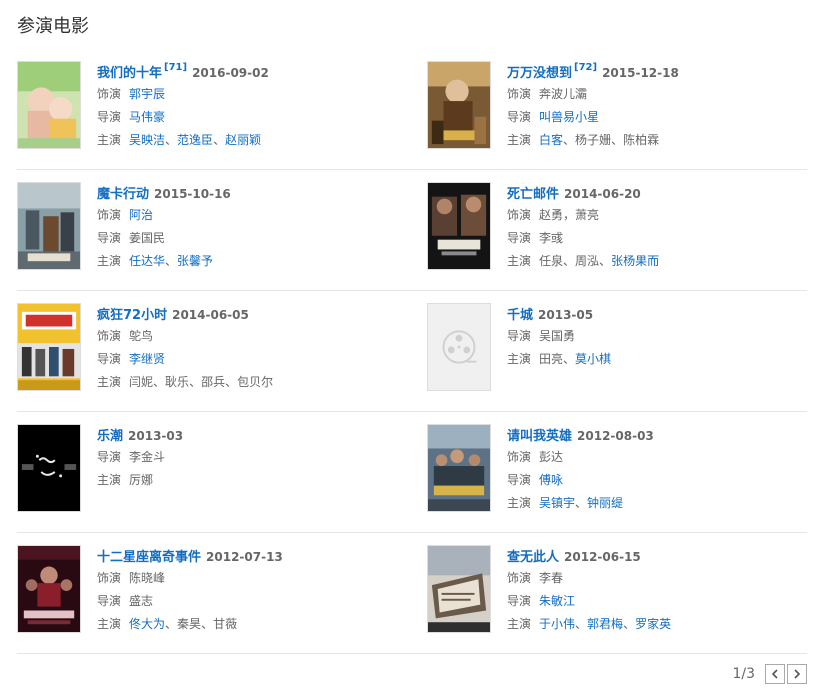  I want to click on person-link: 佟大为, so click(147, 624).